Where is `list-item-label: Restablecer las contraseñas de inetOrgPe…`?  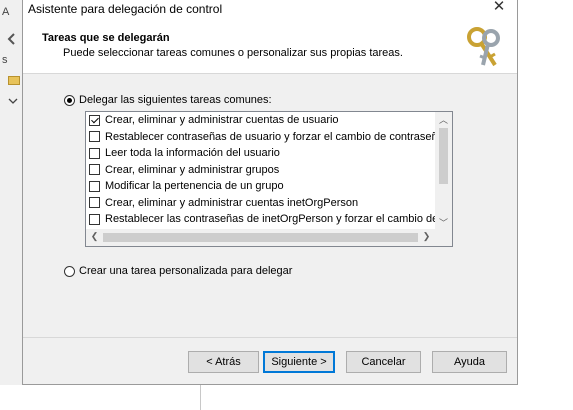
list-item-label: Restablecer las contraseñas de inetOrgPe… is located at coordinates (278, 219).